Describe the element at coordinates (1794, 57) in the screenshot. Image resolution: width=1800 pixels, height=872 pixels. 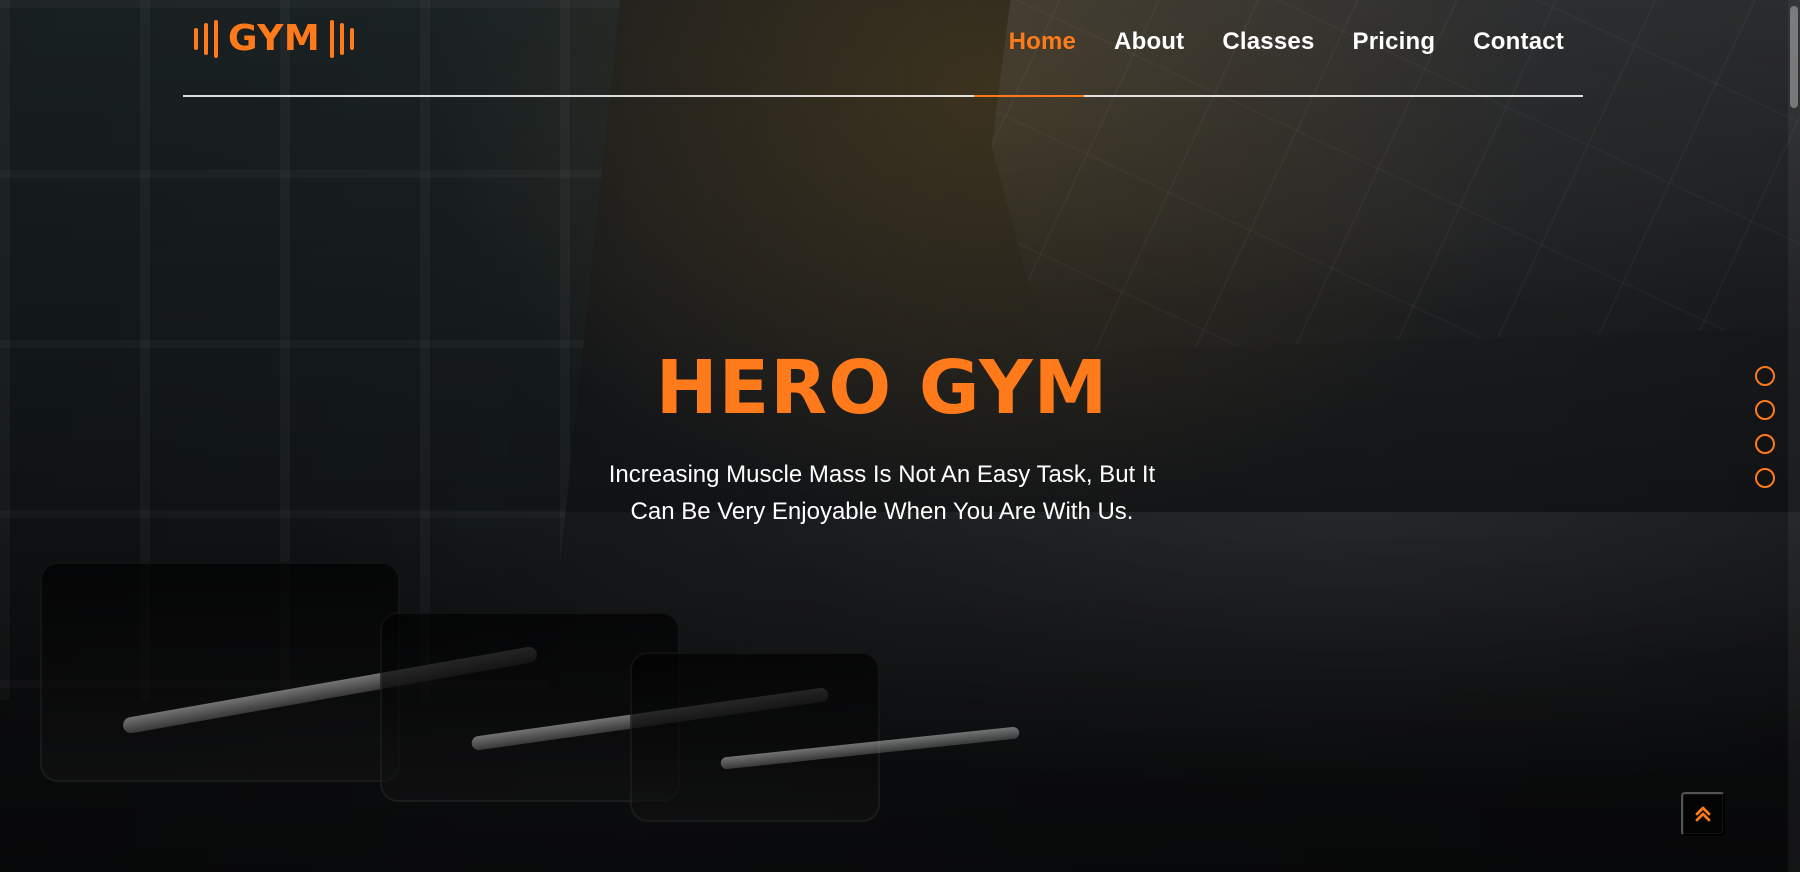
I see `scrollbar-thumb` at that location.